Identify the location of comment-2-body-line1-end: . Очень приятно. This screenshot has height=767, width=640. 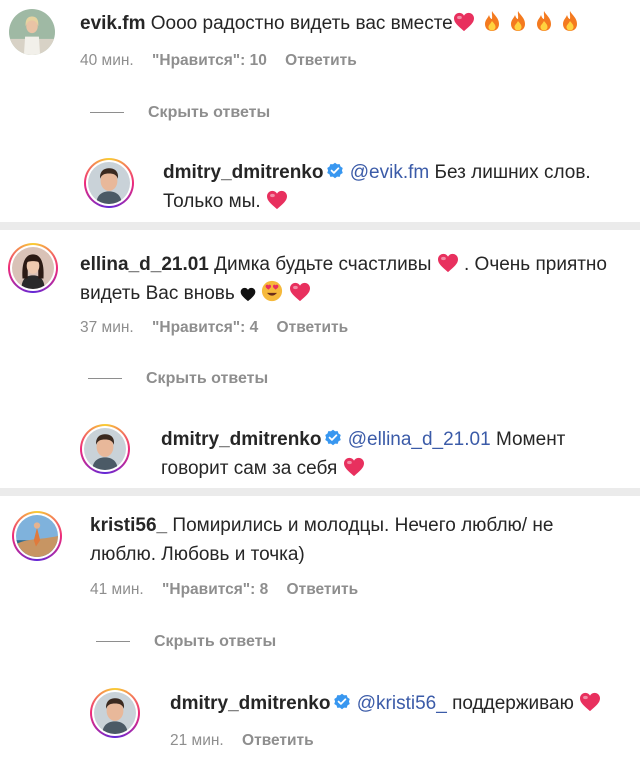
(535, 264).